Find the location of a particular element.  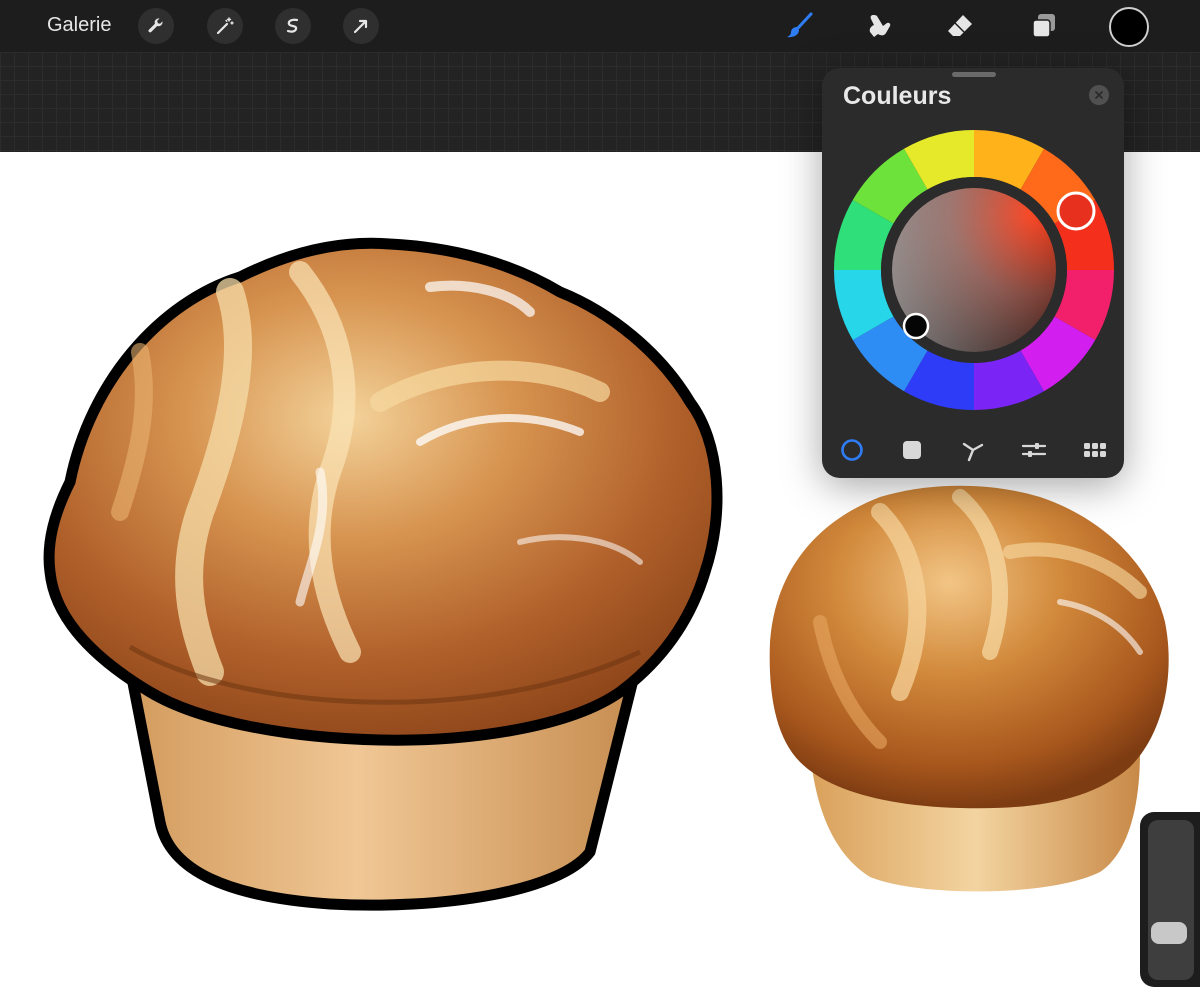

colors-panel: Couleurs is located at coordinates (973, 273).